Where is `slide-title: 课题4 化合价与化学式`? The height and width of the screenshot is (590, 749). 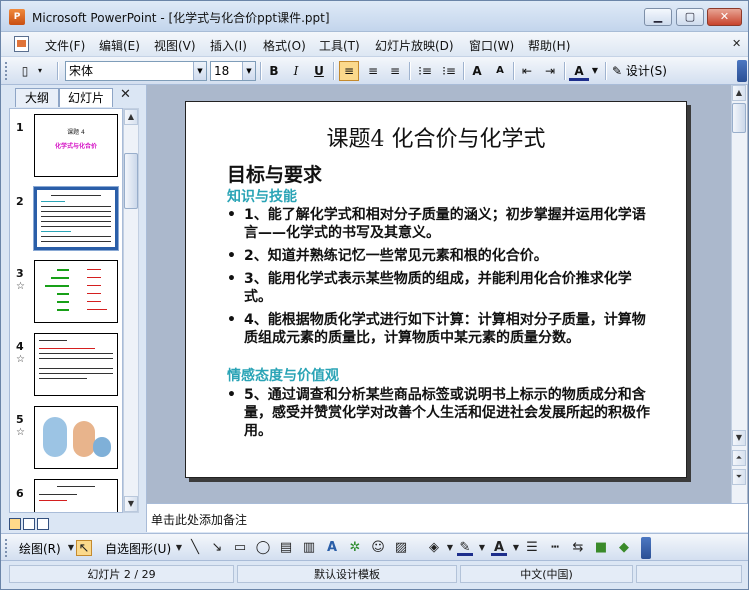
slide-title: 课题4 化合价与化学式 is located at coordinates (436, 137).